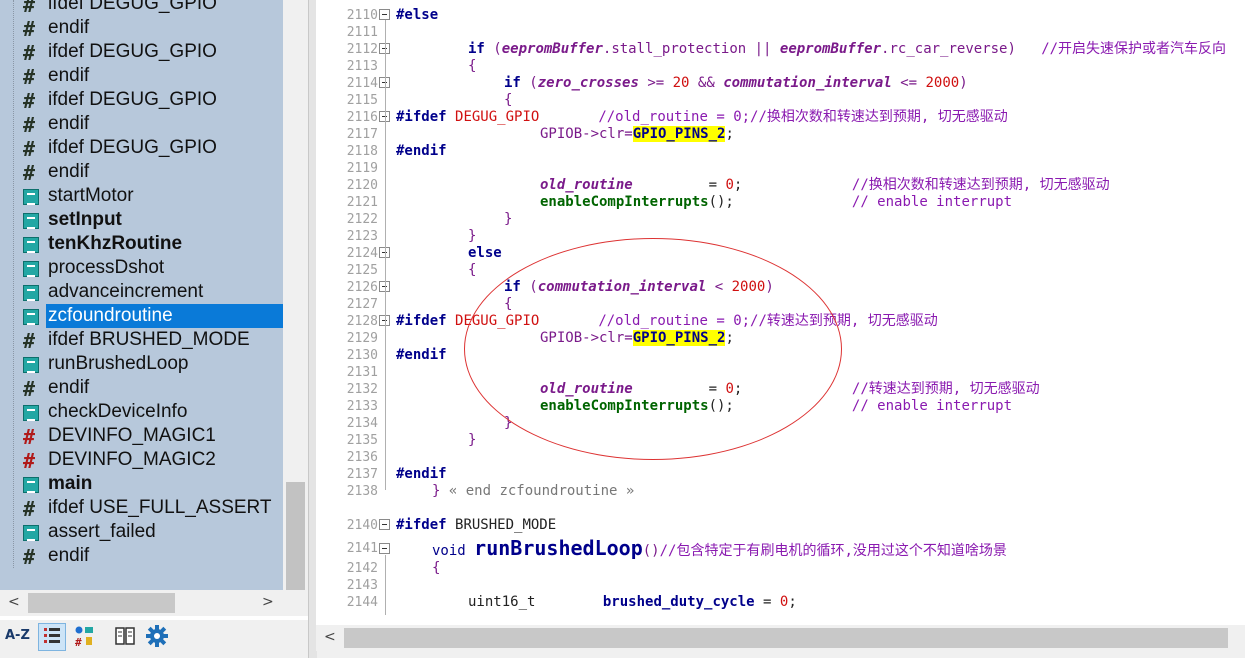 Image resolution: width=1245 pixels, height=658 pixels. Describe the element at coordinates (141, 436) in the screenshot. I see `symbol-list-item: DEVINFO_MAGIC1` at that location.